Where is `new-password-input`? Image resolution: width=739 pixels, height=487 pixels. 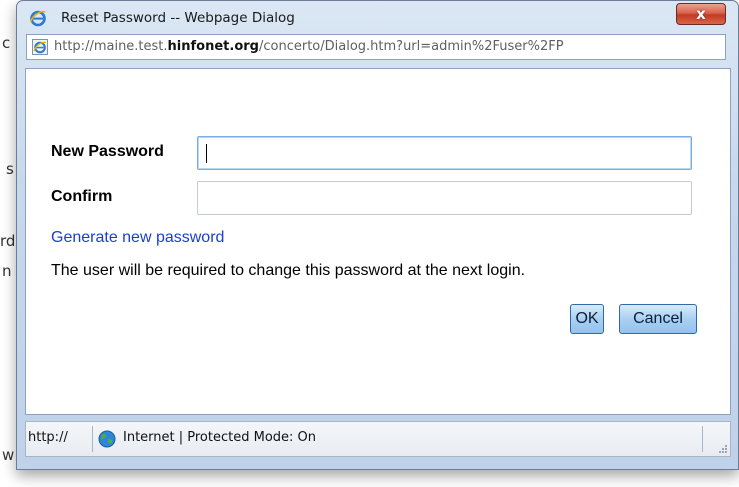
new-password-input is located at coordinates (444, 153).